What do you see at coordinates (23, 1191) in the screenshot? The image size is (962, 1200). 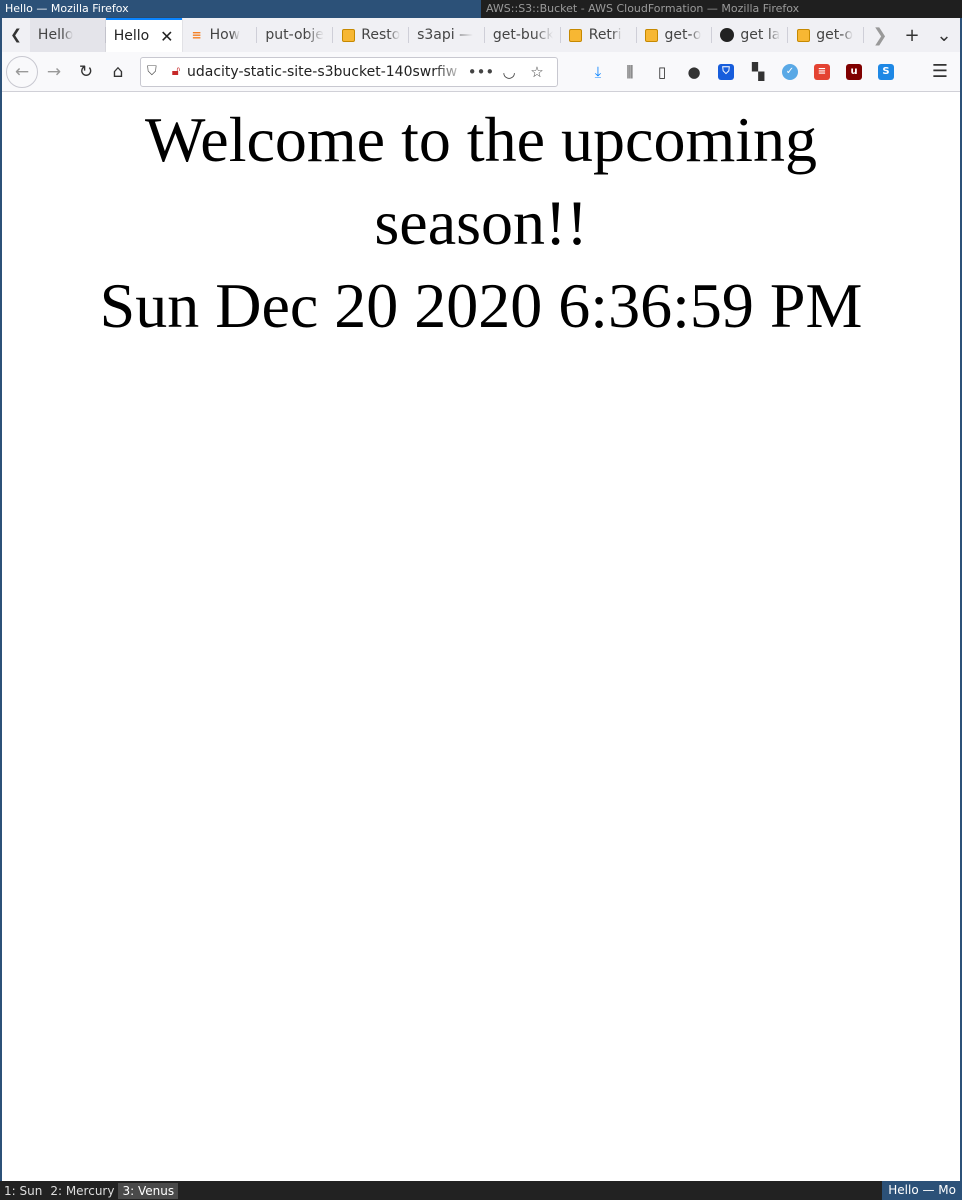 I see `workspace-sun: 1: Sun` at bounding box center [23, 1191].